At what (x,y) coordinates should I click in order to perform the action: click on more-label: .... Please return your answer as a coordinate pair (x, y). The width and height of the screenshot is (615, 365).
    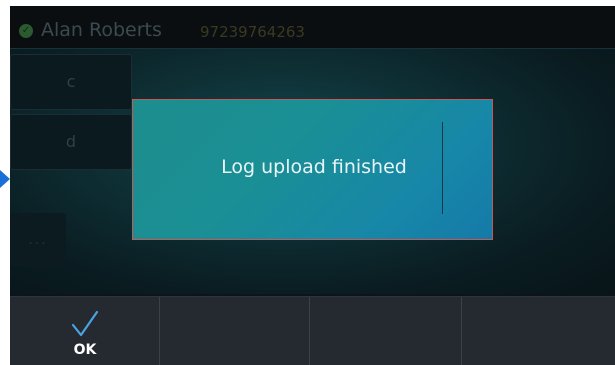
    Looking at the image, I should click on (38, 240).